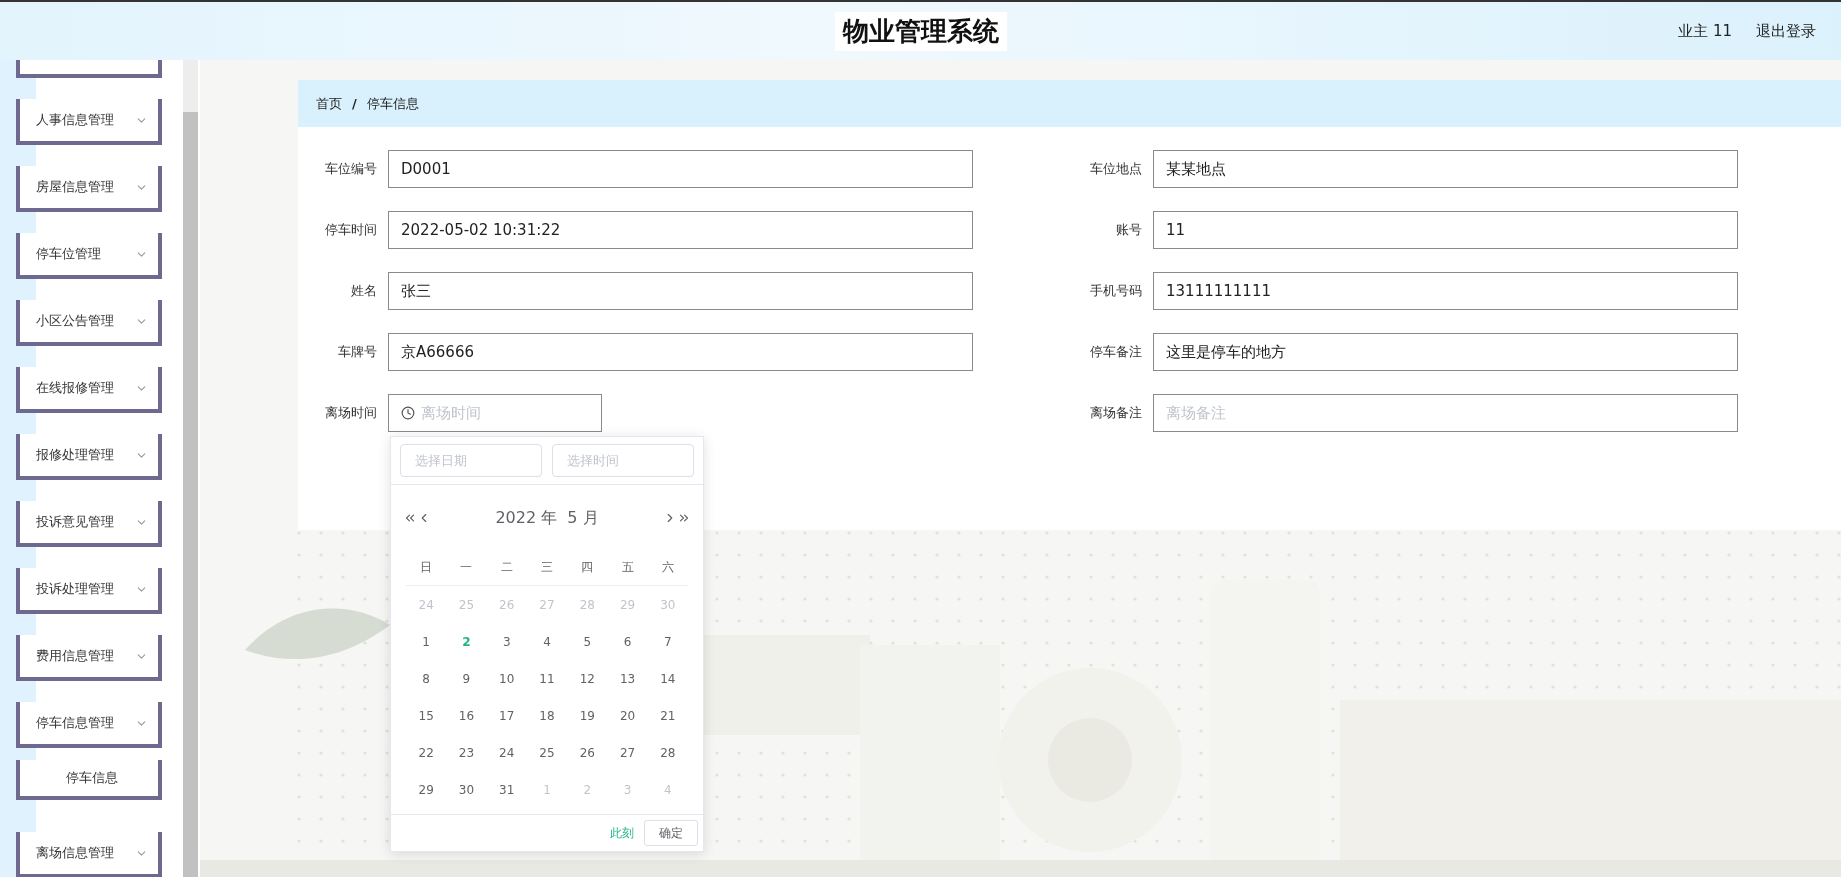 The width and height of the screenshot is (1841, 877). Describe the element at coordinates (89, 725) in the screenshot. I see `sidebar-item: 停车信息管理` at that location.